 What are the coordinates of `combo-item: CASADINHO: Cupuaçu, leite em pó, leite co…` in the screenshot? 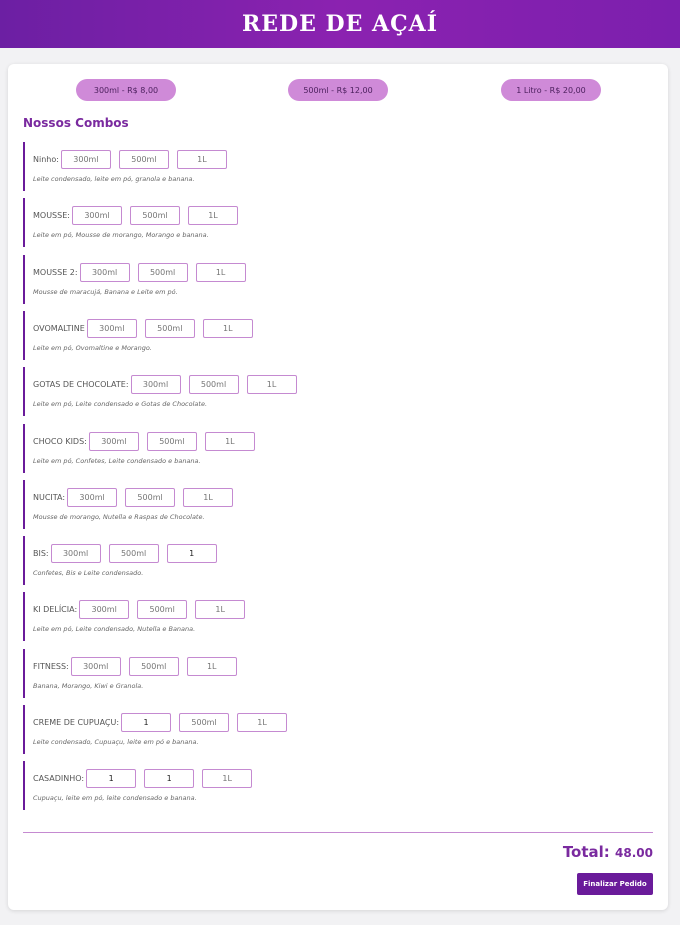 It's located at (173, 786).